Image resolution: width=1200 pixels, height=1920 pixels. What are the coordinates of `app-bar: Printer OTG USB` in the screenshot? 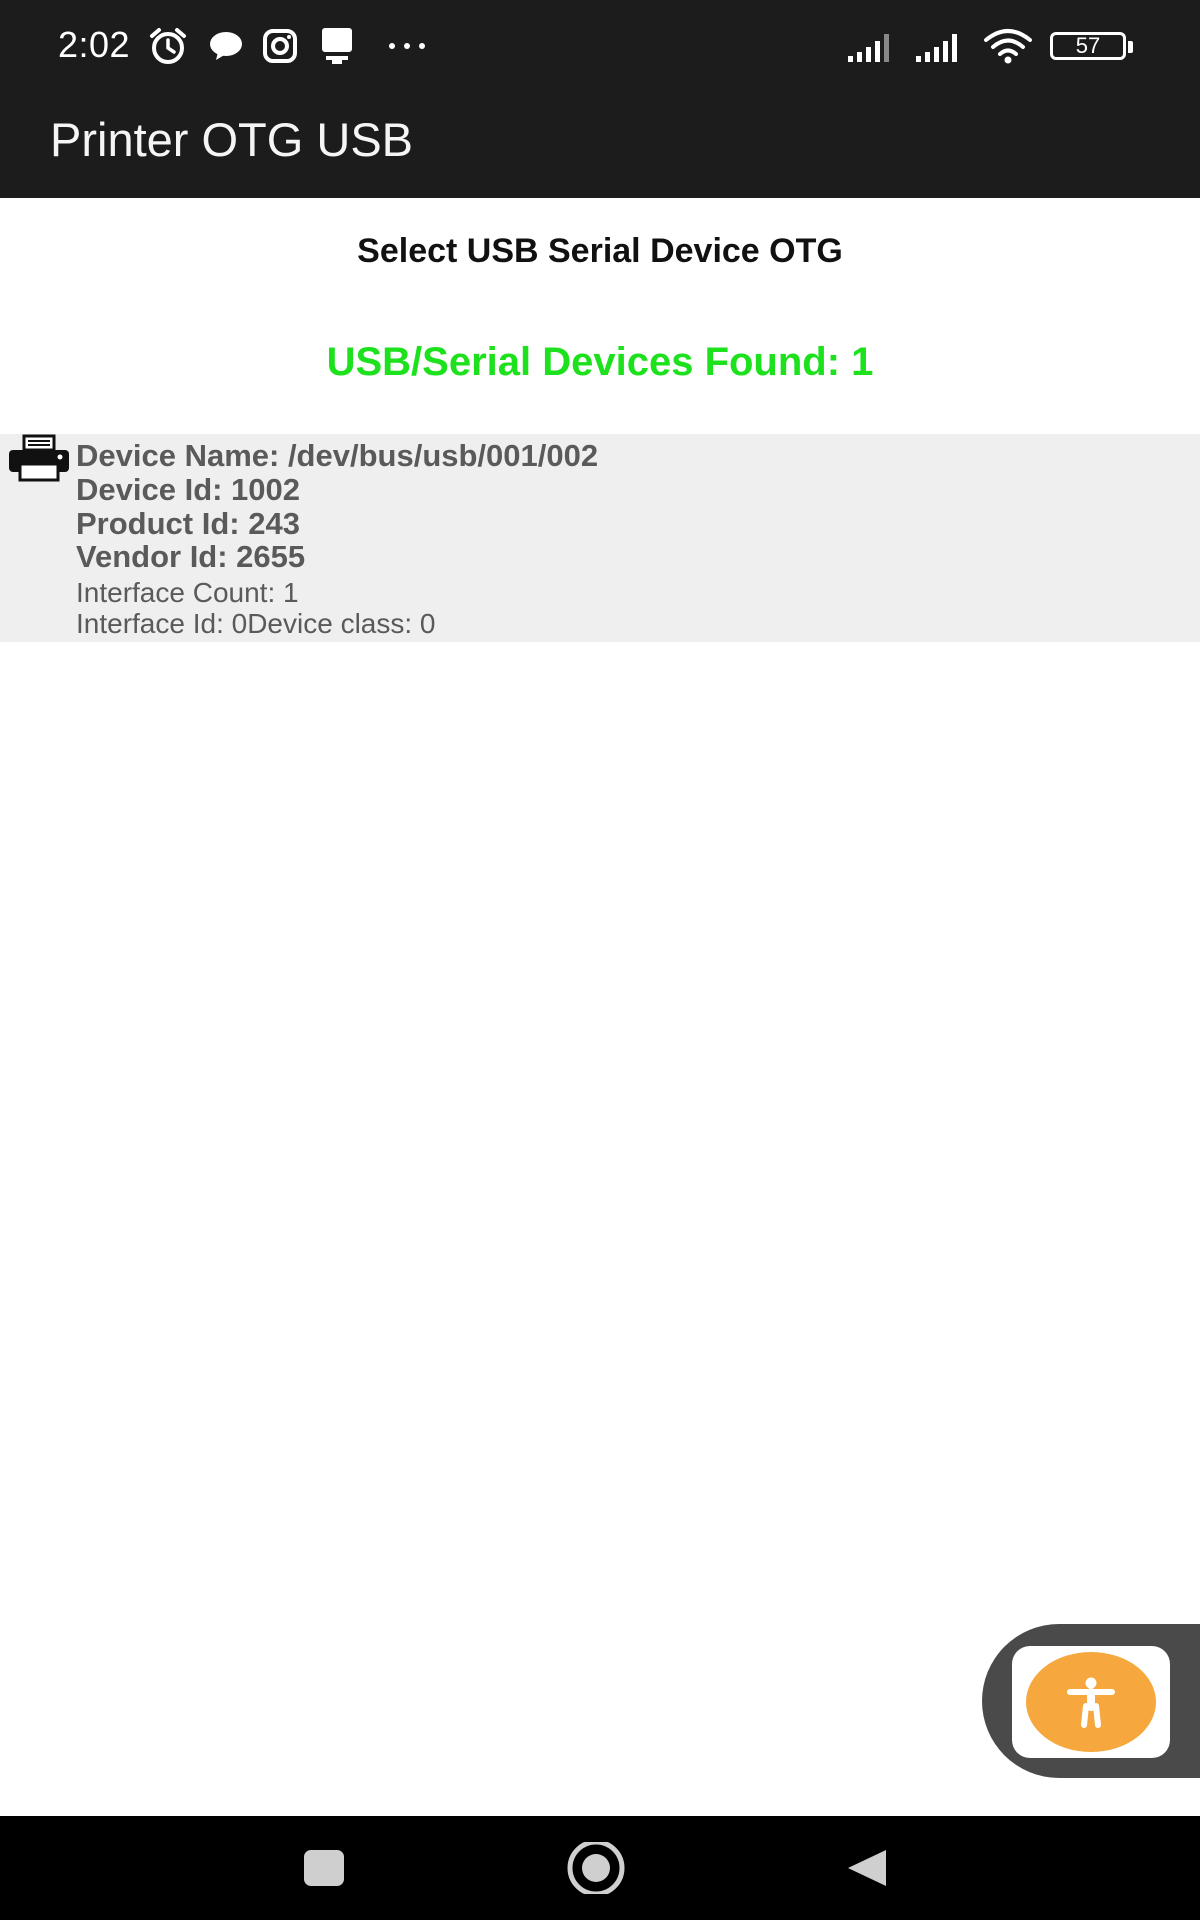 It's located at (600, 145).